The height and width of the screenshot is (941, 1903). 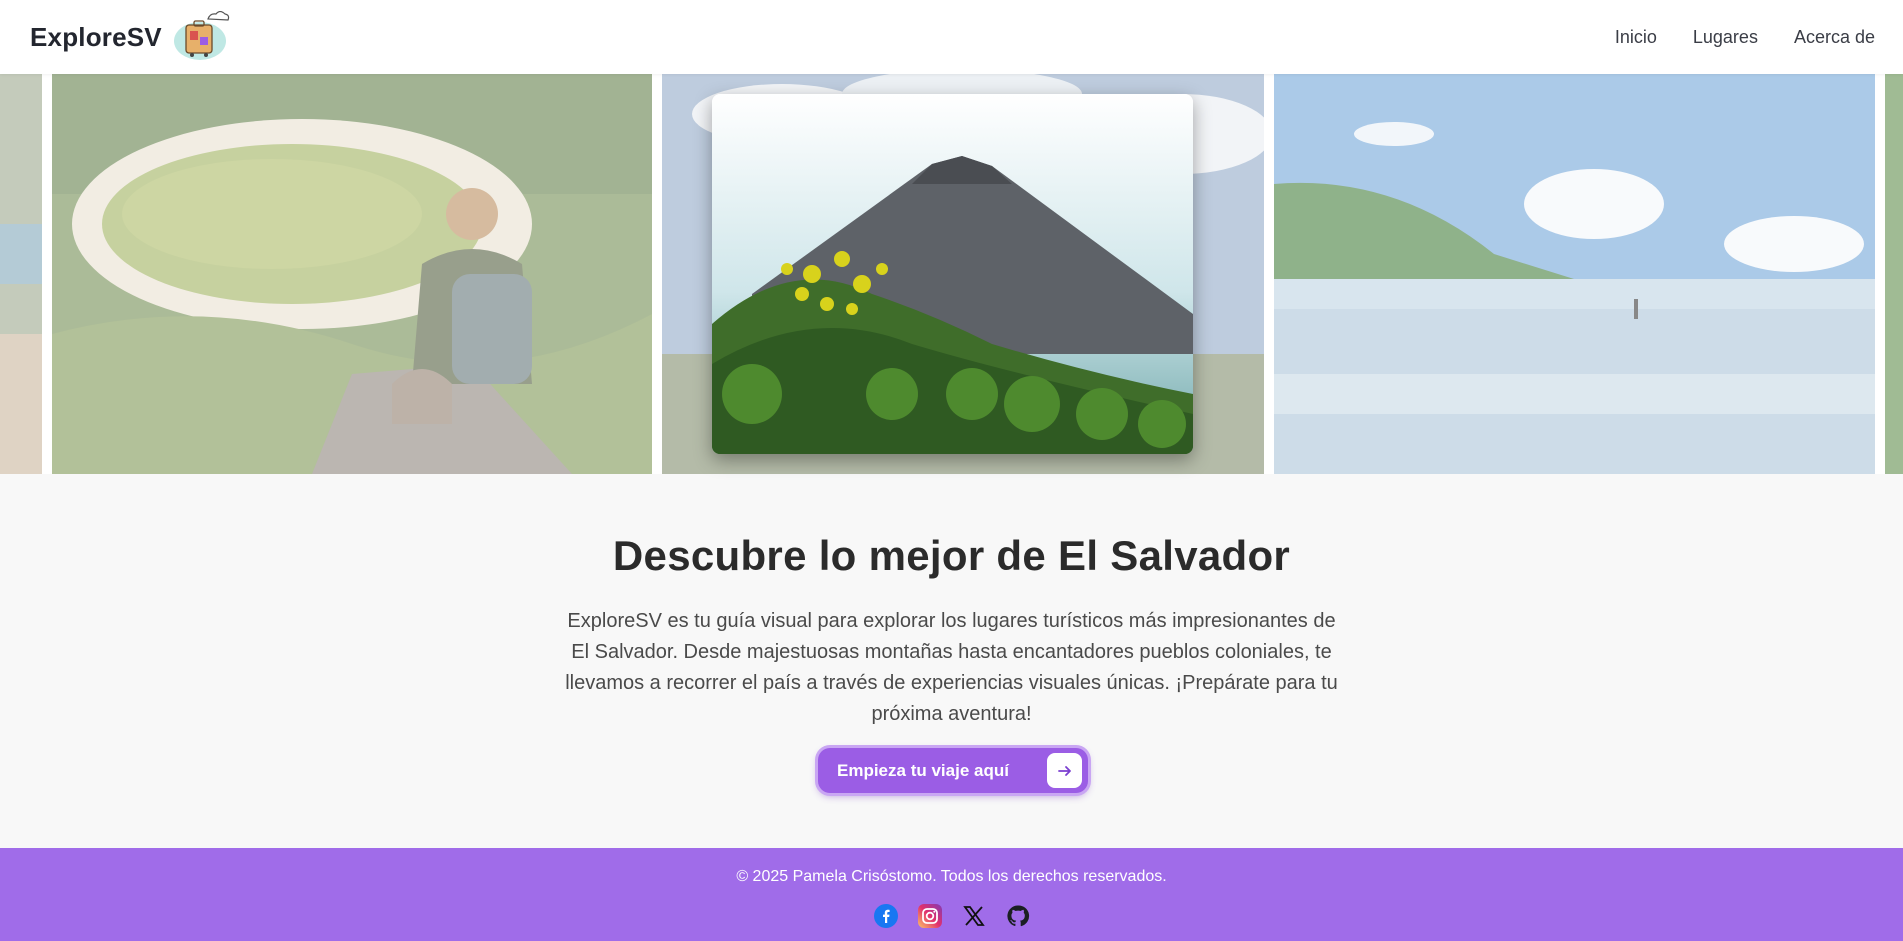 What do you see at coordinates (951, 37) in the screenshot?
I see `site-header: ExploreSV Inicio Lugares Acerca de` at bounding box center [951, 37].